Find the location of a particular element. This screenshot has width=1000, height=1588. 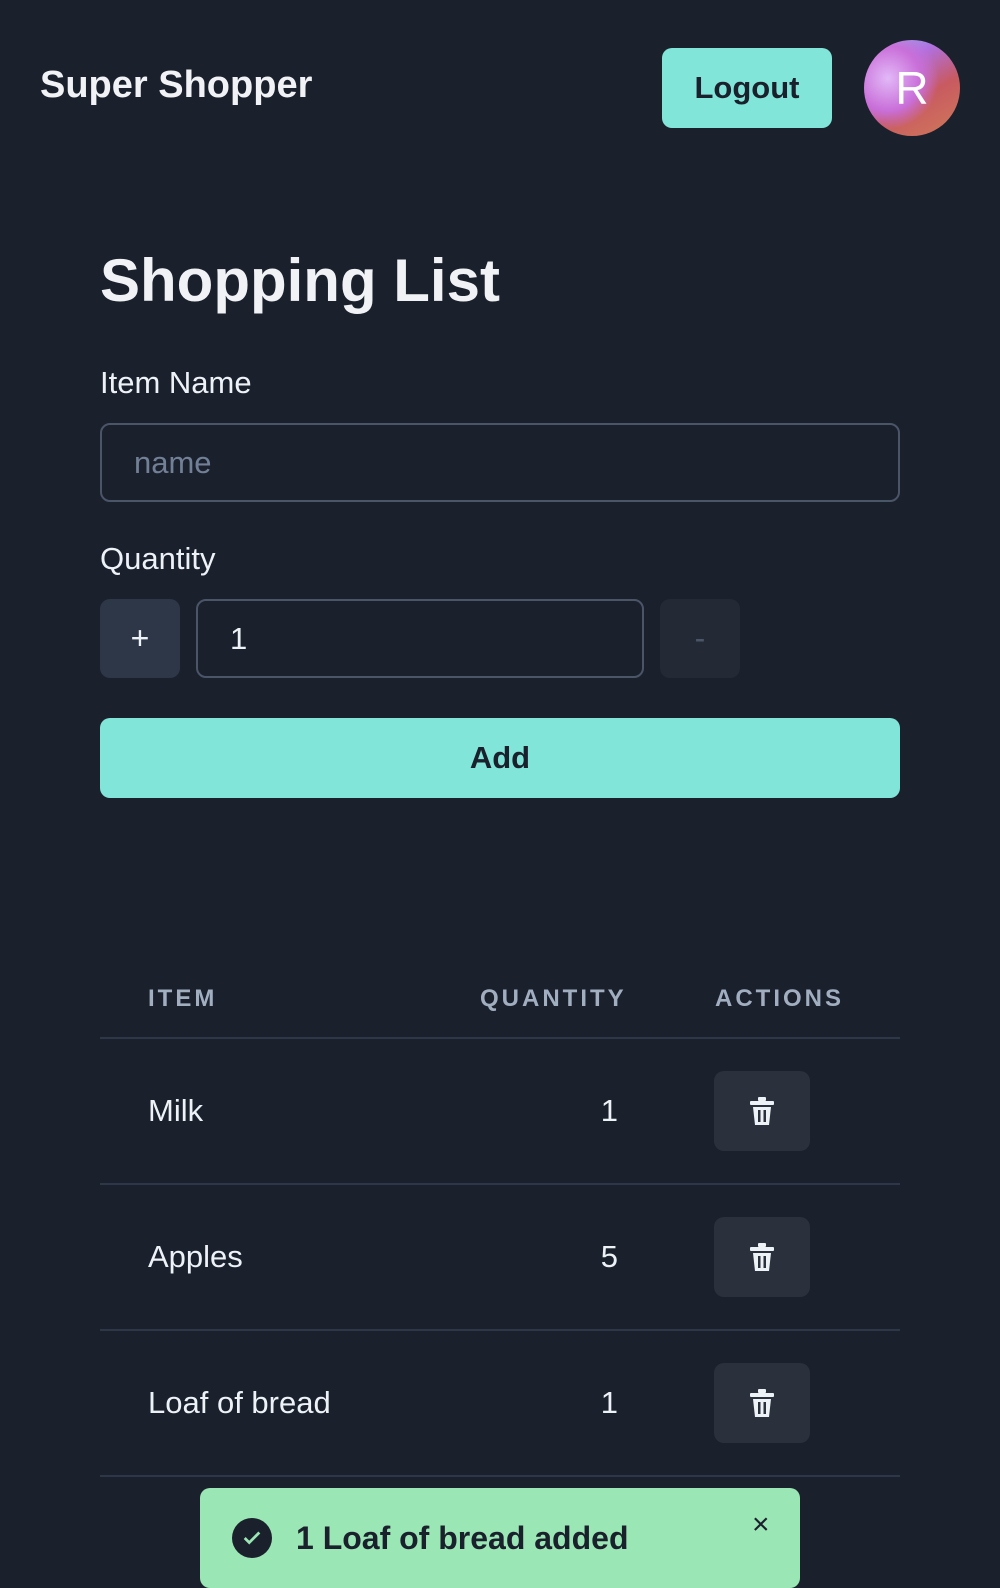

check-circle-icon is located at coordinates (252, 1538).